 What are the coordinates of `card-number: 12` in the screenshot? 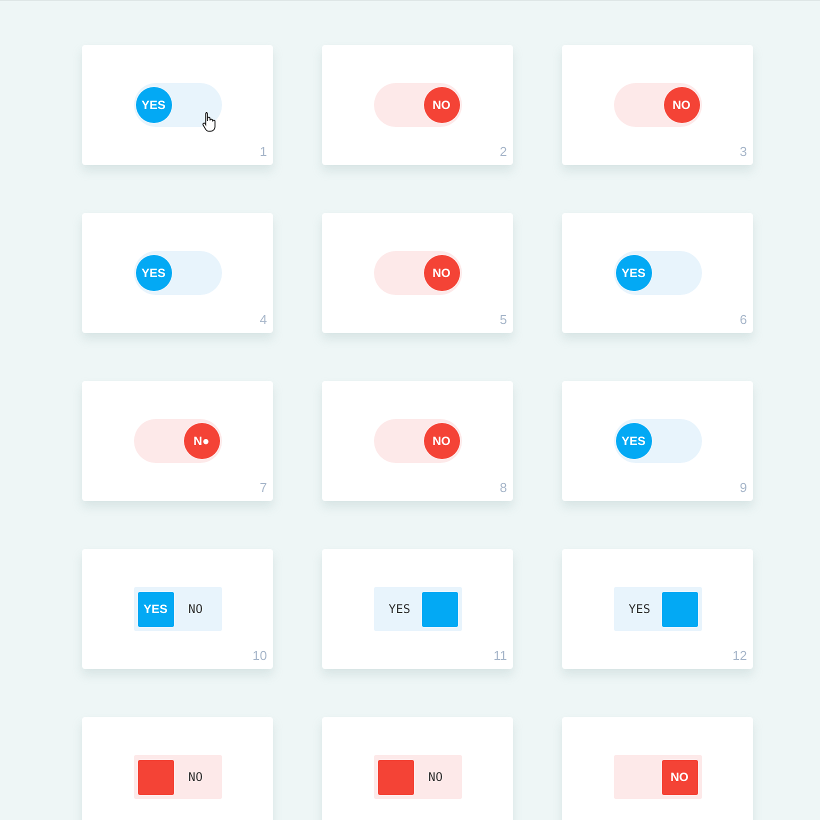 It's located at (739, 655).